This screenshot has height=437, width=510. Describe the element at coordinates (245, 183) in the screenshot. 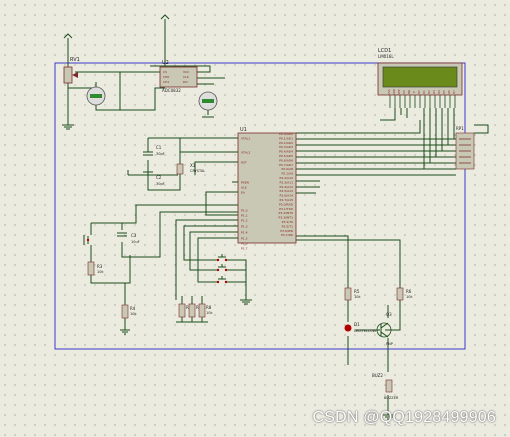

I see `u1-pin-label: PSEN` at that location.